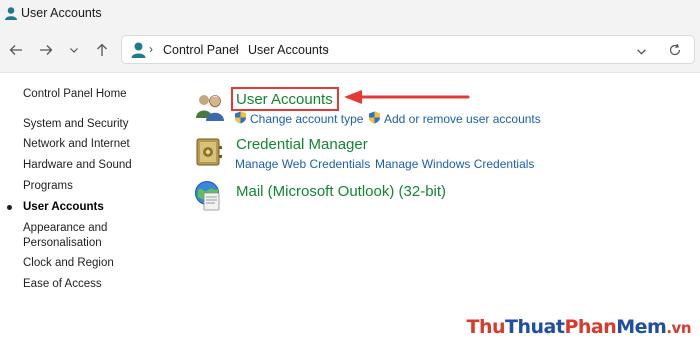 The width and height of the screenshot is (700, 341). I want to click on title-bar: User Accounts, so click(350, 14).